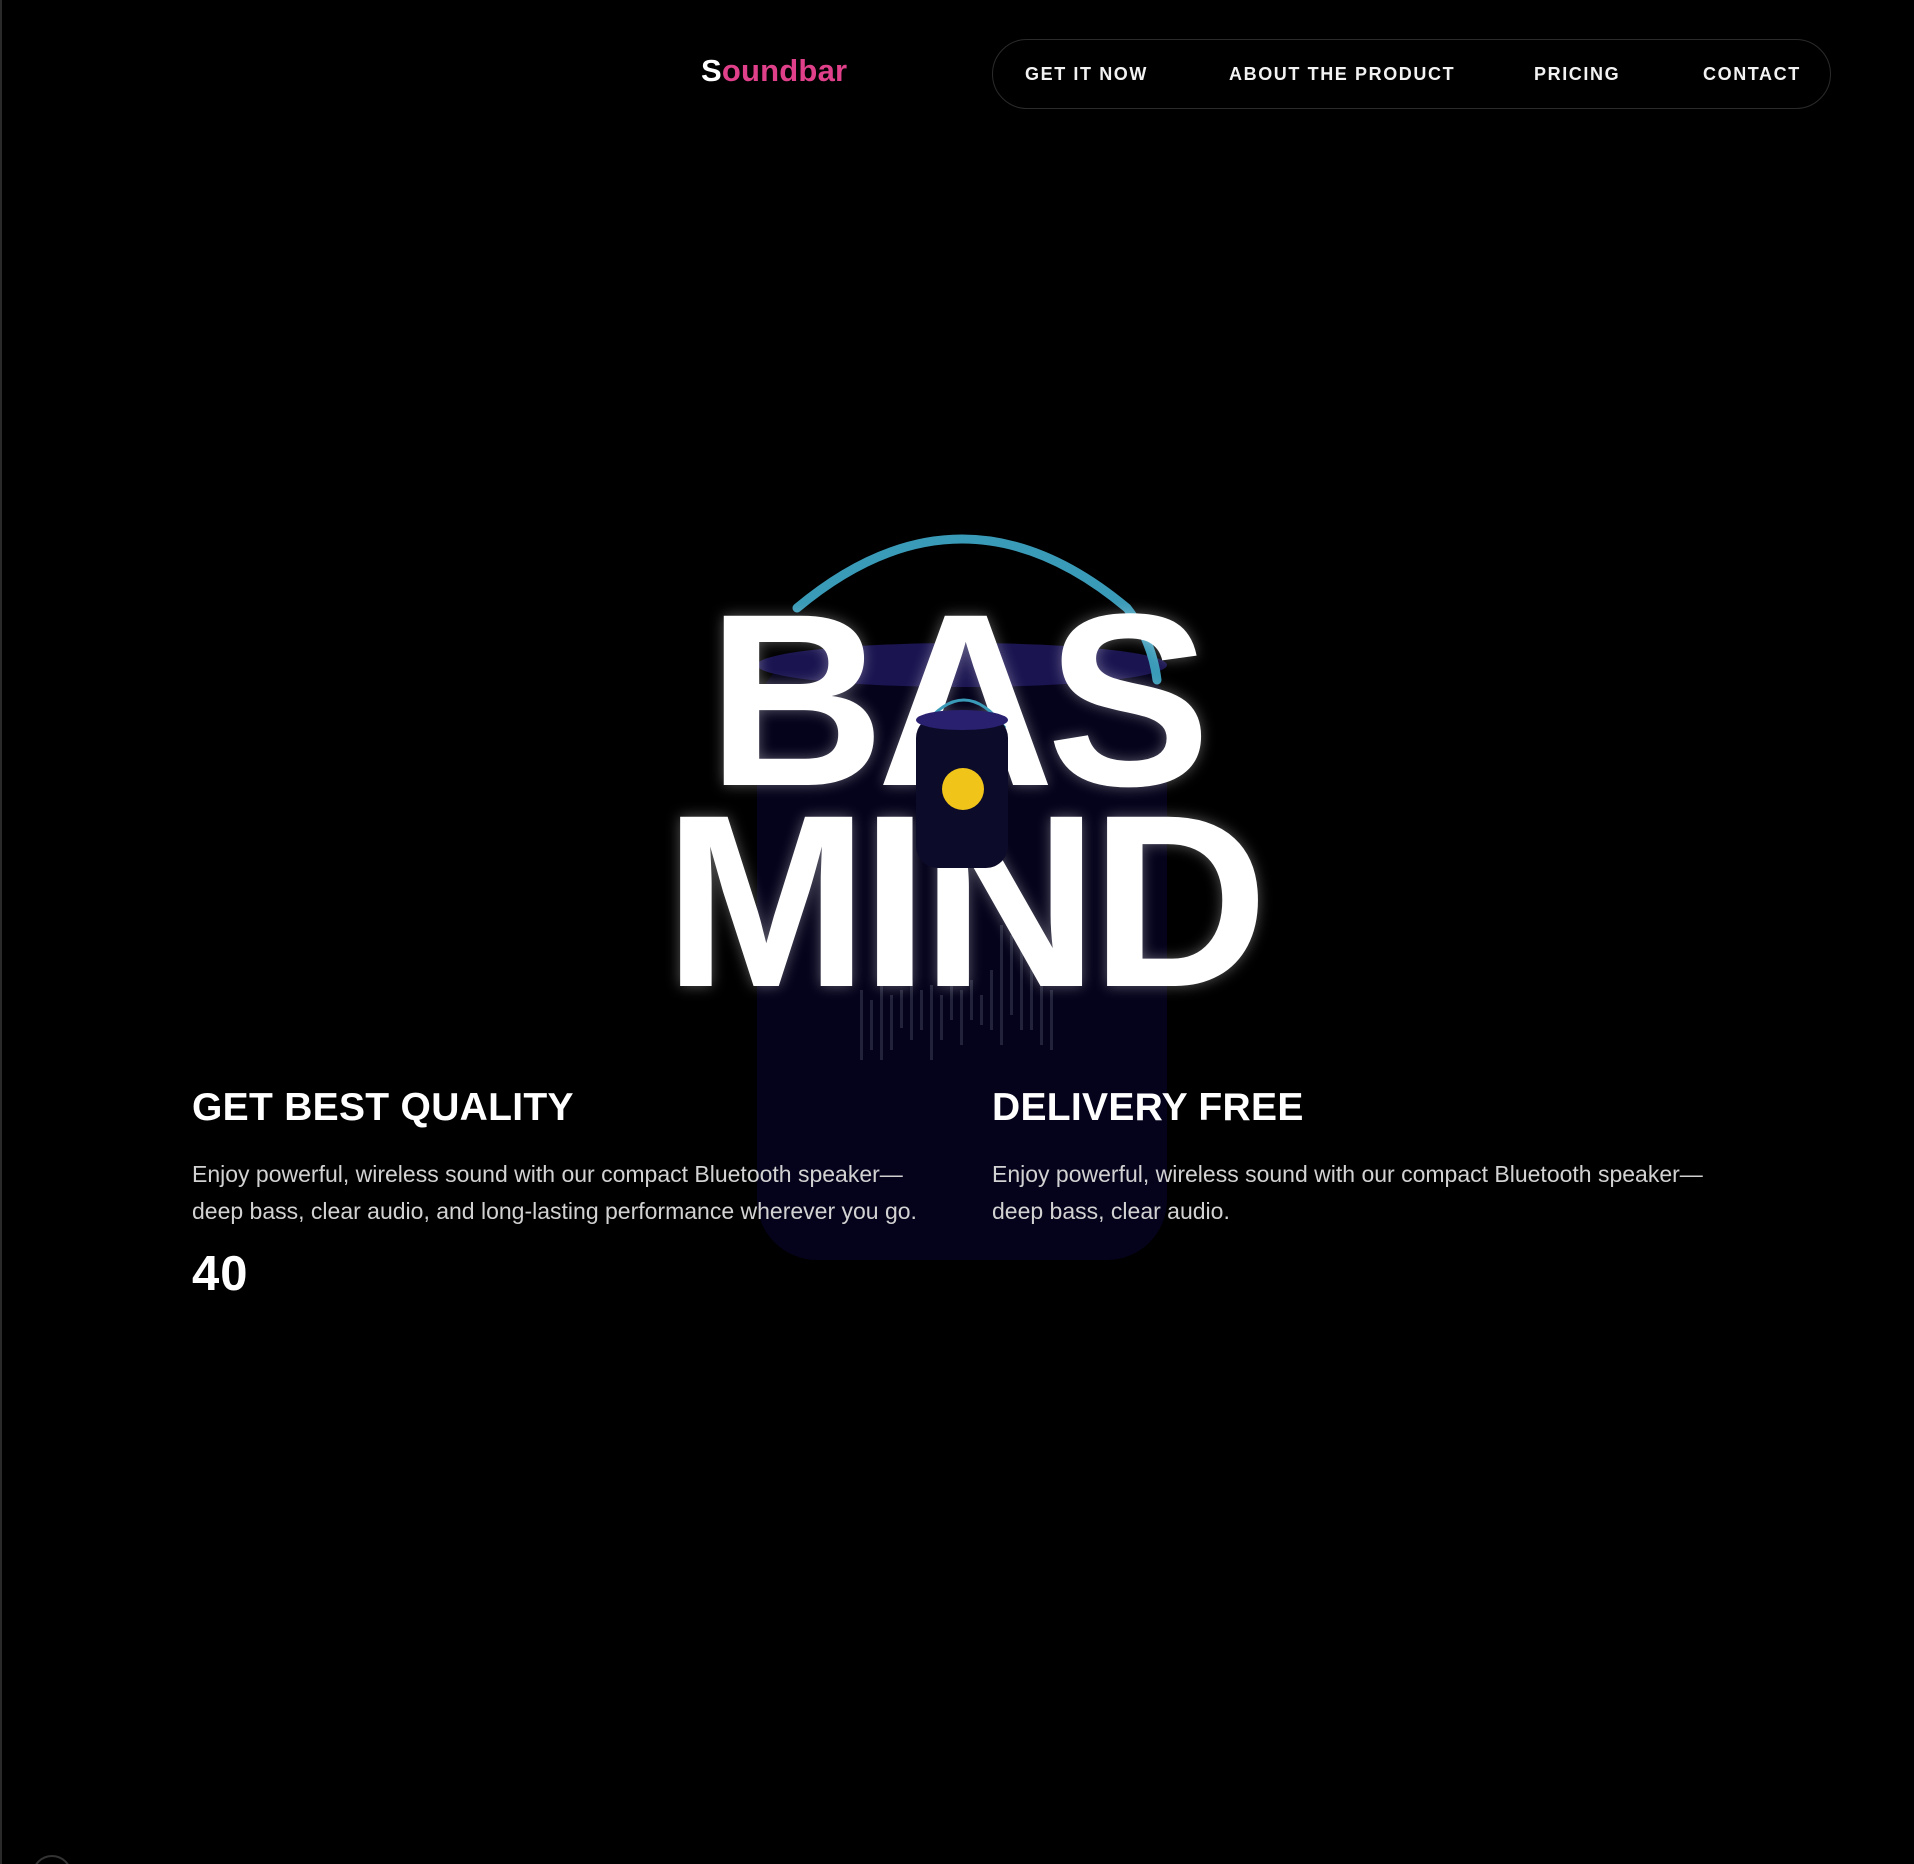 The width and height of the screenshot is (1914, 1864). What do you see at coordinates (52, 1859) in the screenshot?
I see `scroll-indicator-icon` at bounding box center [52, 1859].